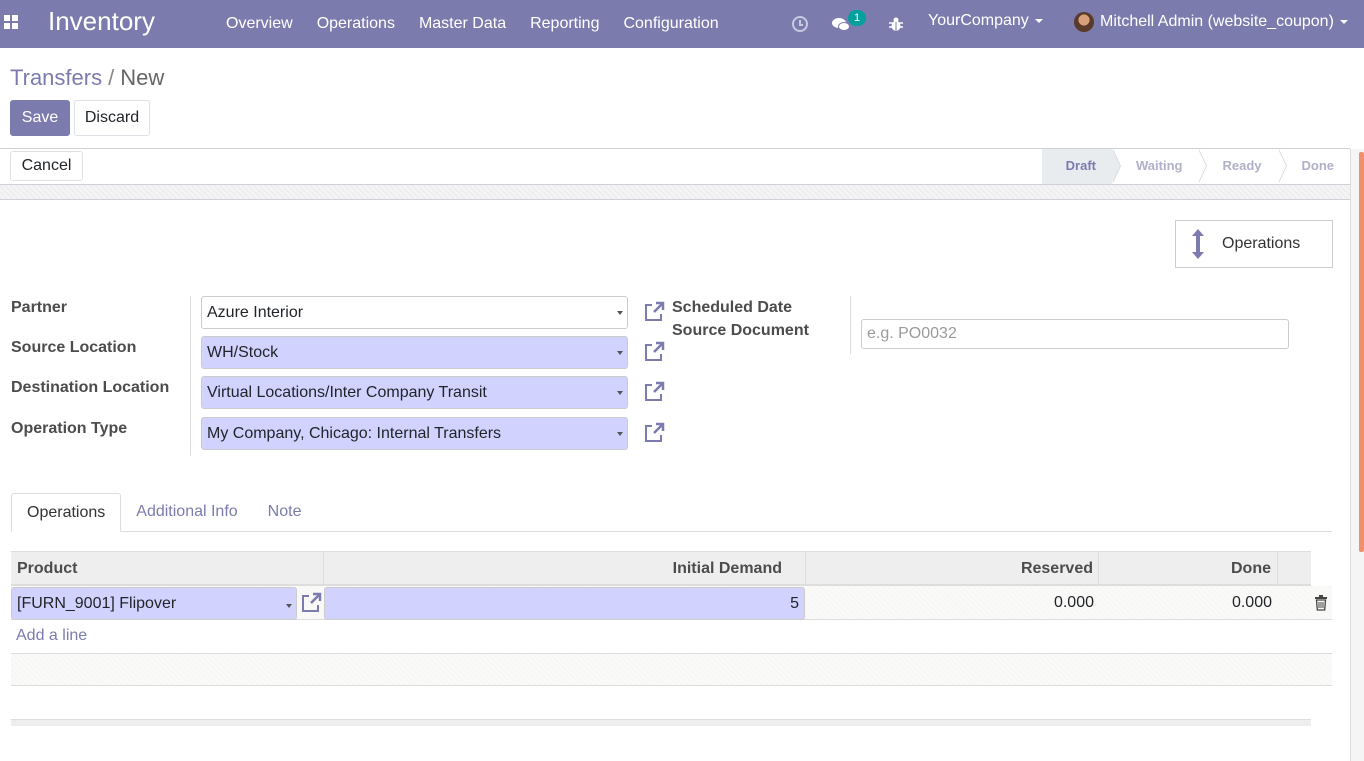 The height and width of the screenshot is (761, 1364). What do you see at coordinates (1314, 166) in the screenshot?
I see `stage-done: Done` at bounding box center [1314, 166].